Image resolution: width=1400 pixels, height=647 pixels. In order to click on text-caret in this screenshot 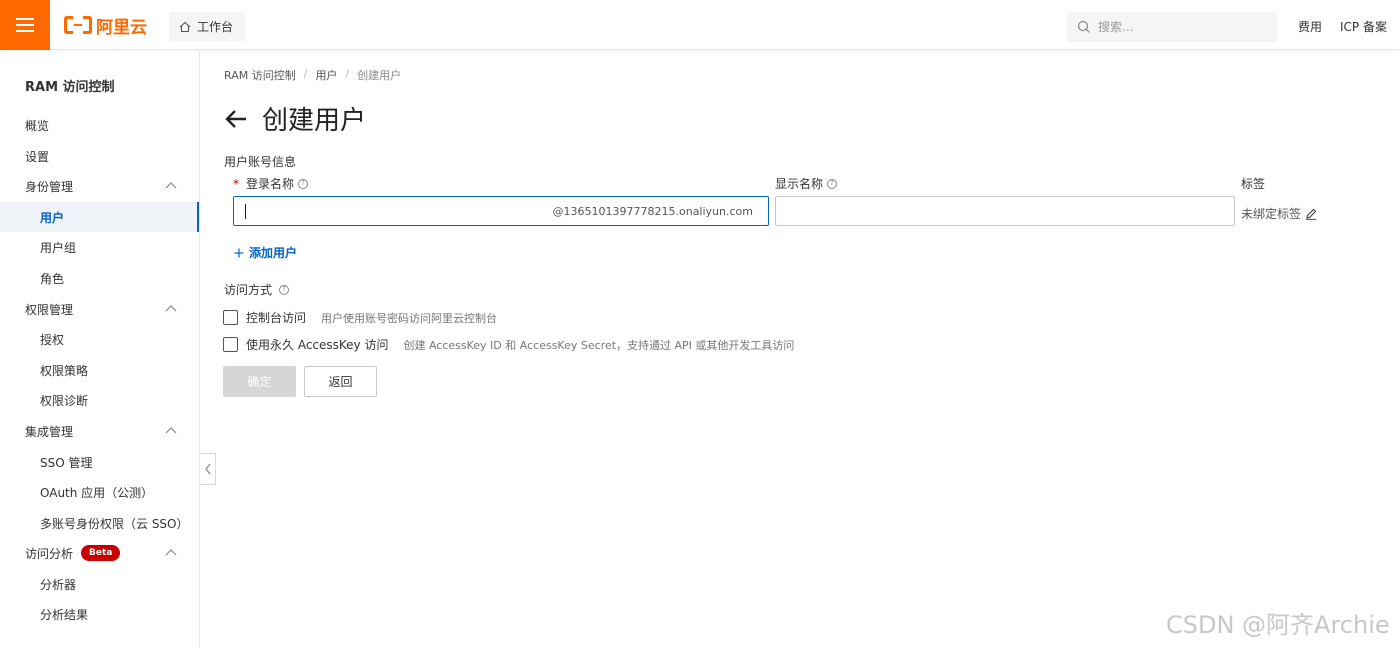, I will do `click(245, 211)`.